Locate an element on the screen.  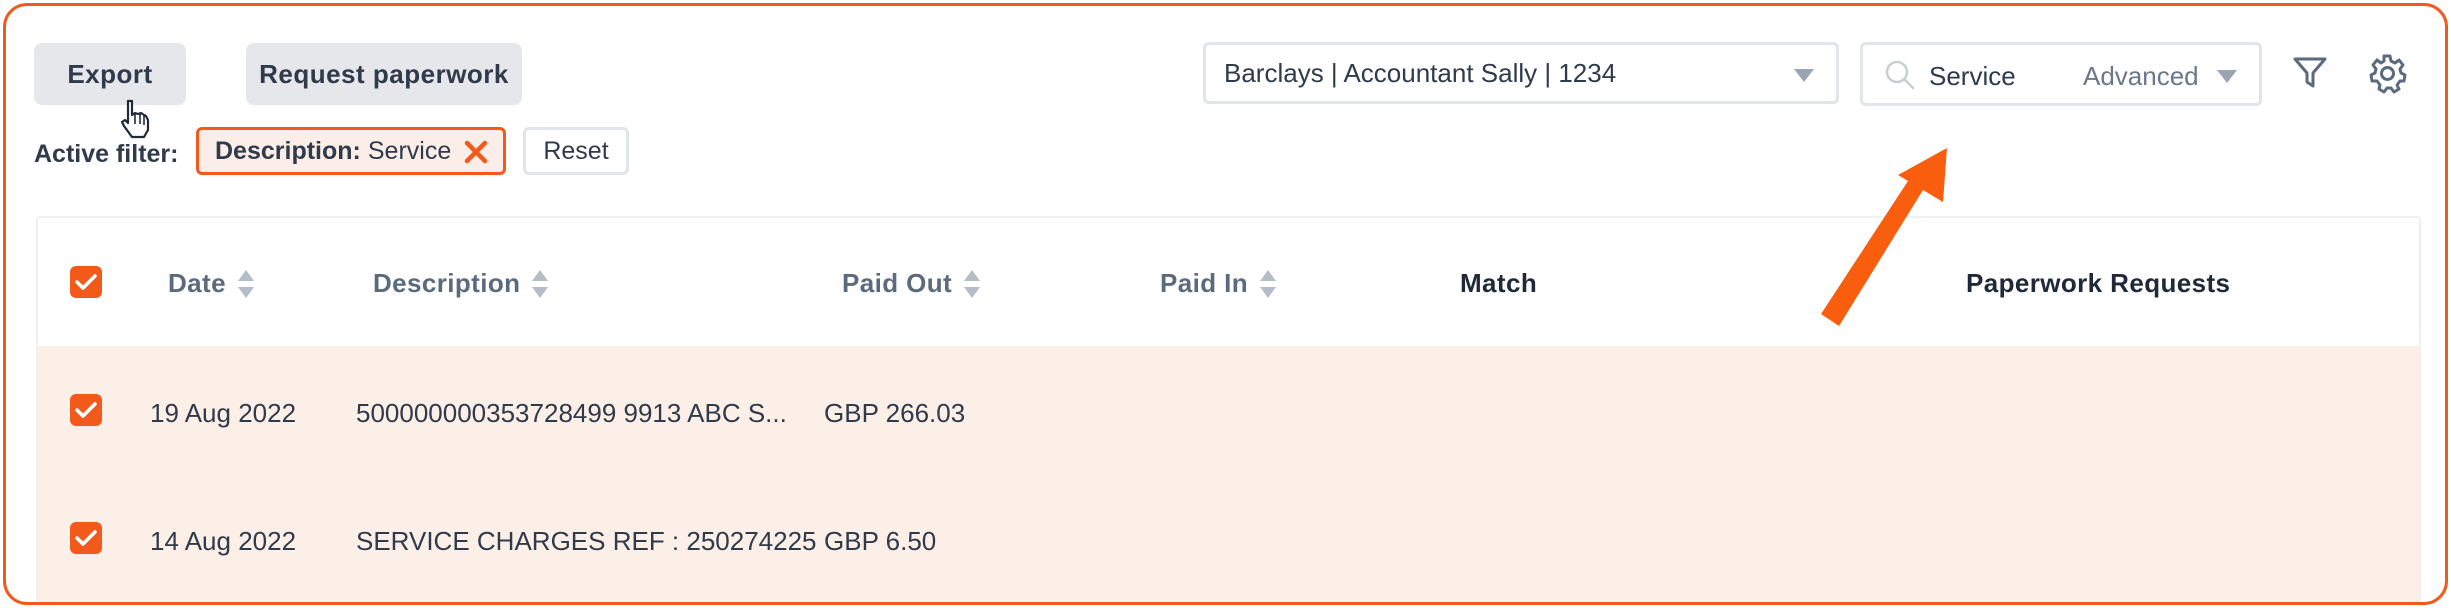
search-icon is located at coordinates (1900, 75).